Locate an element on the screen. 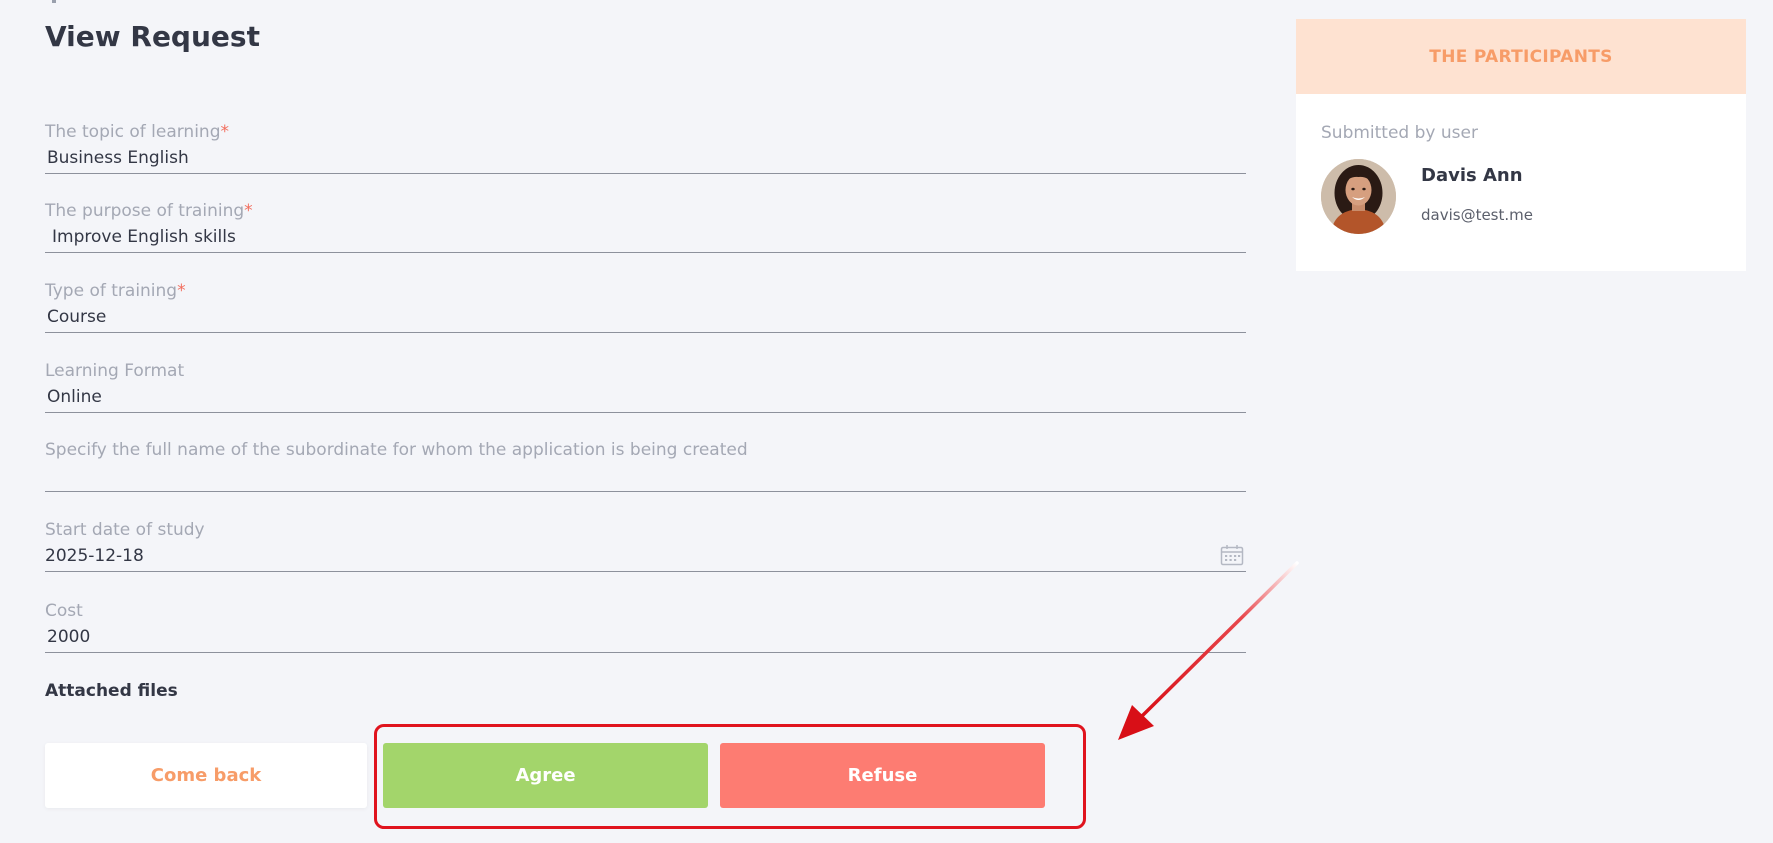  attached-files-heading: Attached files is located at coordinates (111, 691).